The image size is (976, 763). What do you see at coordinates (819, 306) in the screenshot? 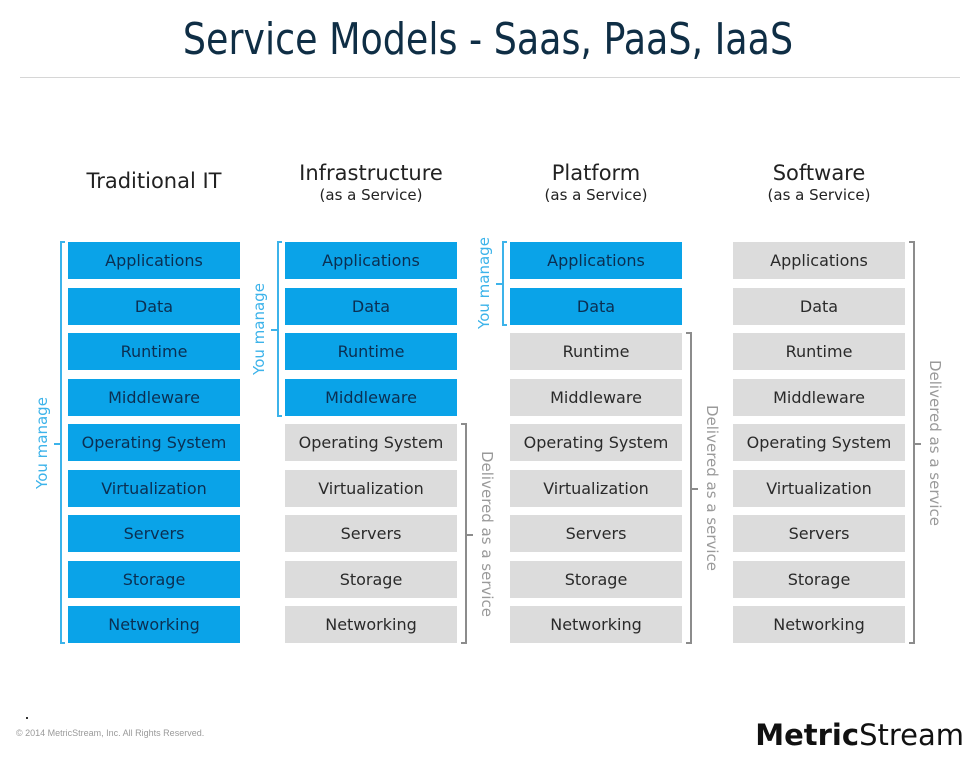
I see `layer-data-delivered: Data` at bounding box center [819, 306].